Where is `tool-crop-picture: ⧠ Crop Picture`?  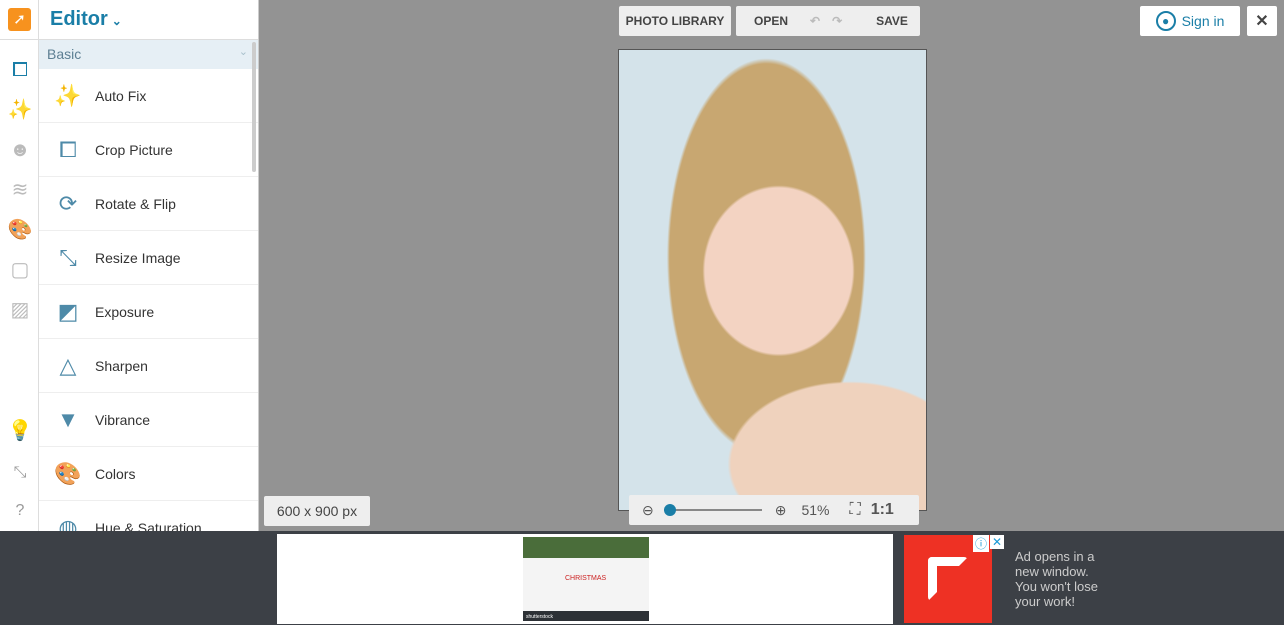
tool-crop-picture: ⧠ Crop Picture is located at coordinates (148, 150).